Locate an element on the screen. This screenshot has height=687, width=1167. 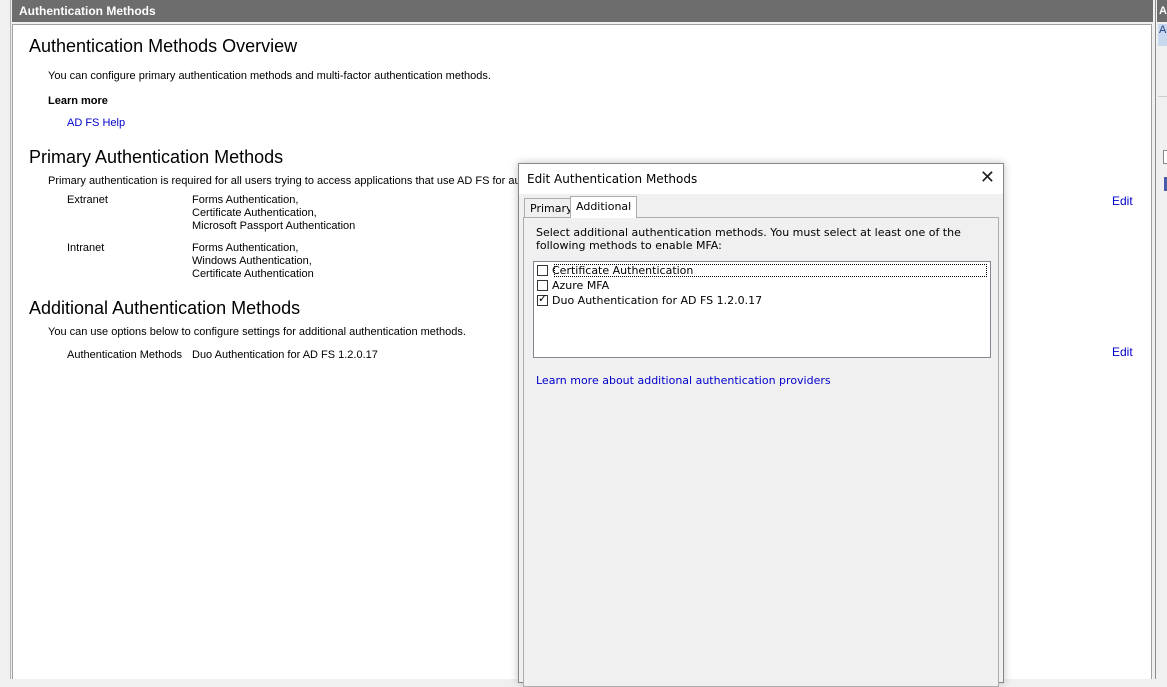
dialog-title: Edit Authentication Methods is located at coordinates (612, 179).